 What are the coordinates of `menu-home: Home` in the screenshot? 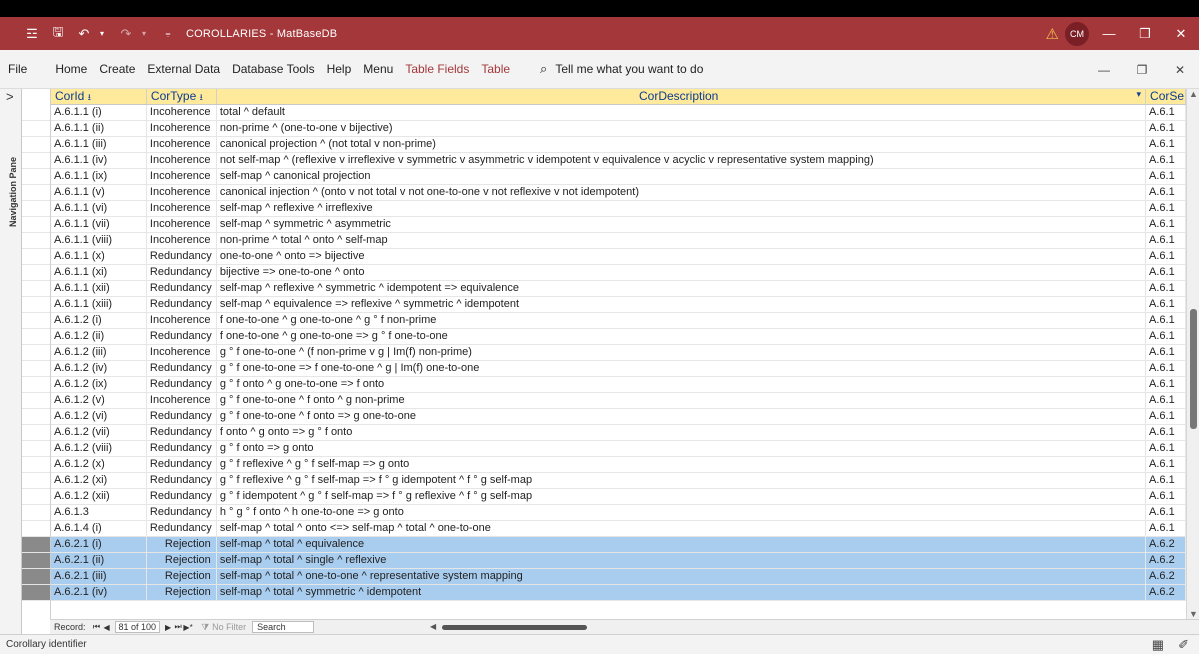 It's located at (71, 69).